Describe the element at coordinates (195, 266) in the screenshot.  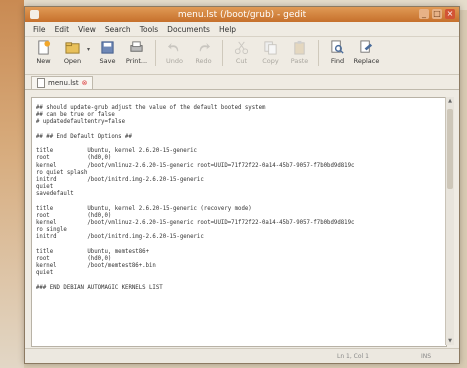
I see `code-line: kernel /boot/memtest86+.bin` at that location.